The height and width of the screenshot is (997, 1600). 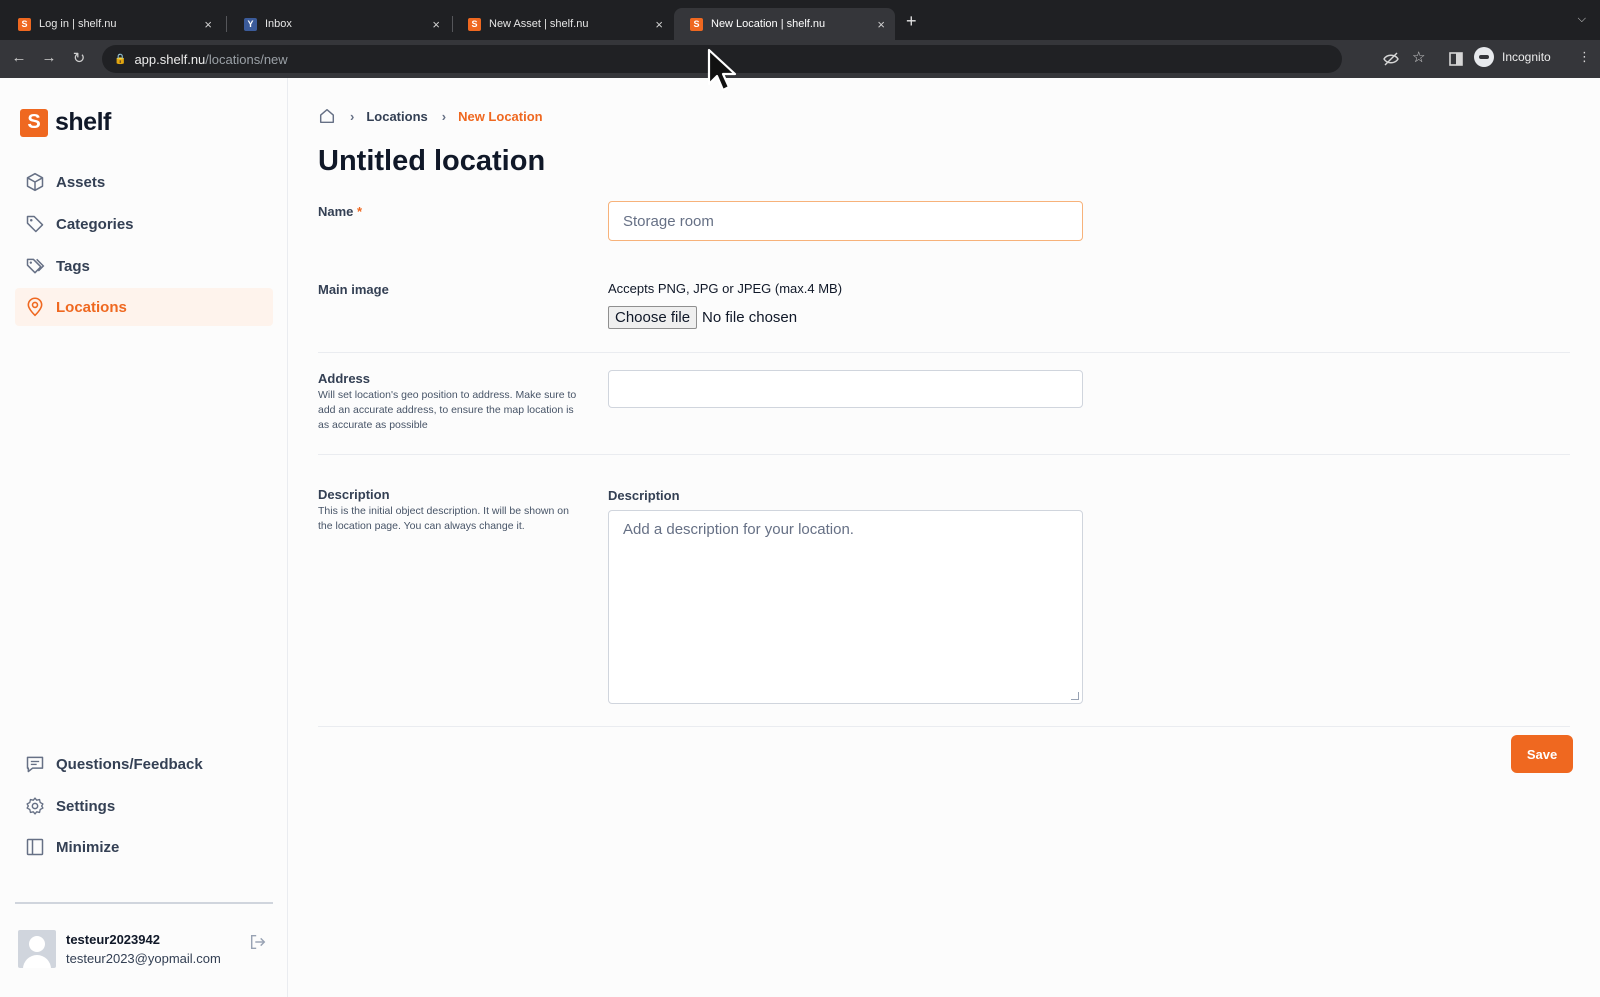 What do you see at coordinates (911, 21) in the screenshot?
I see `new-tab-button: +` at bounding box center [911, 21].